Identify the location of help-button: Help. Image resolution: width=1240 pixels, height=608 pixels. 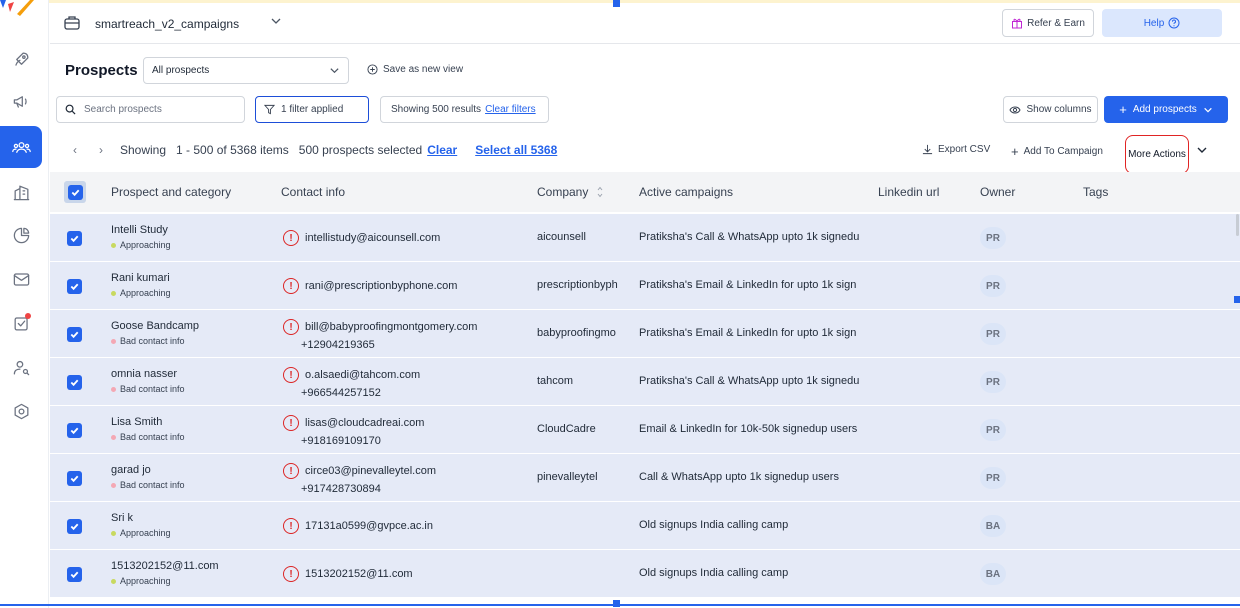
(1162, 23).